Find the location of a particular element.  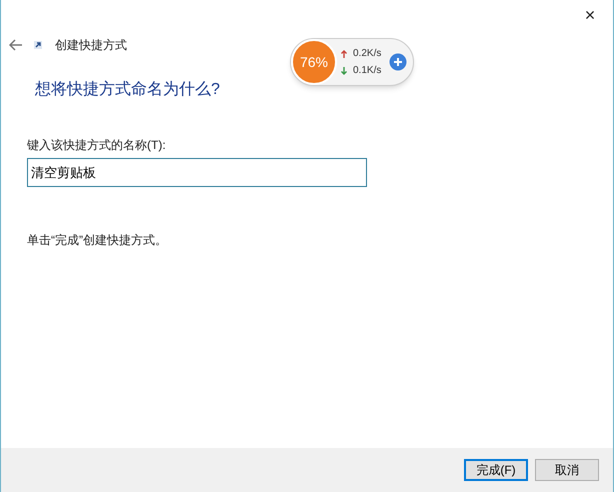

shortcut-icon is located at coordinates (38, 45).